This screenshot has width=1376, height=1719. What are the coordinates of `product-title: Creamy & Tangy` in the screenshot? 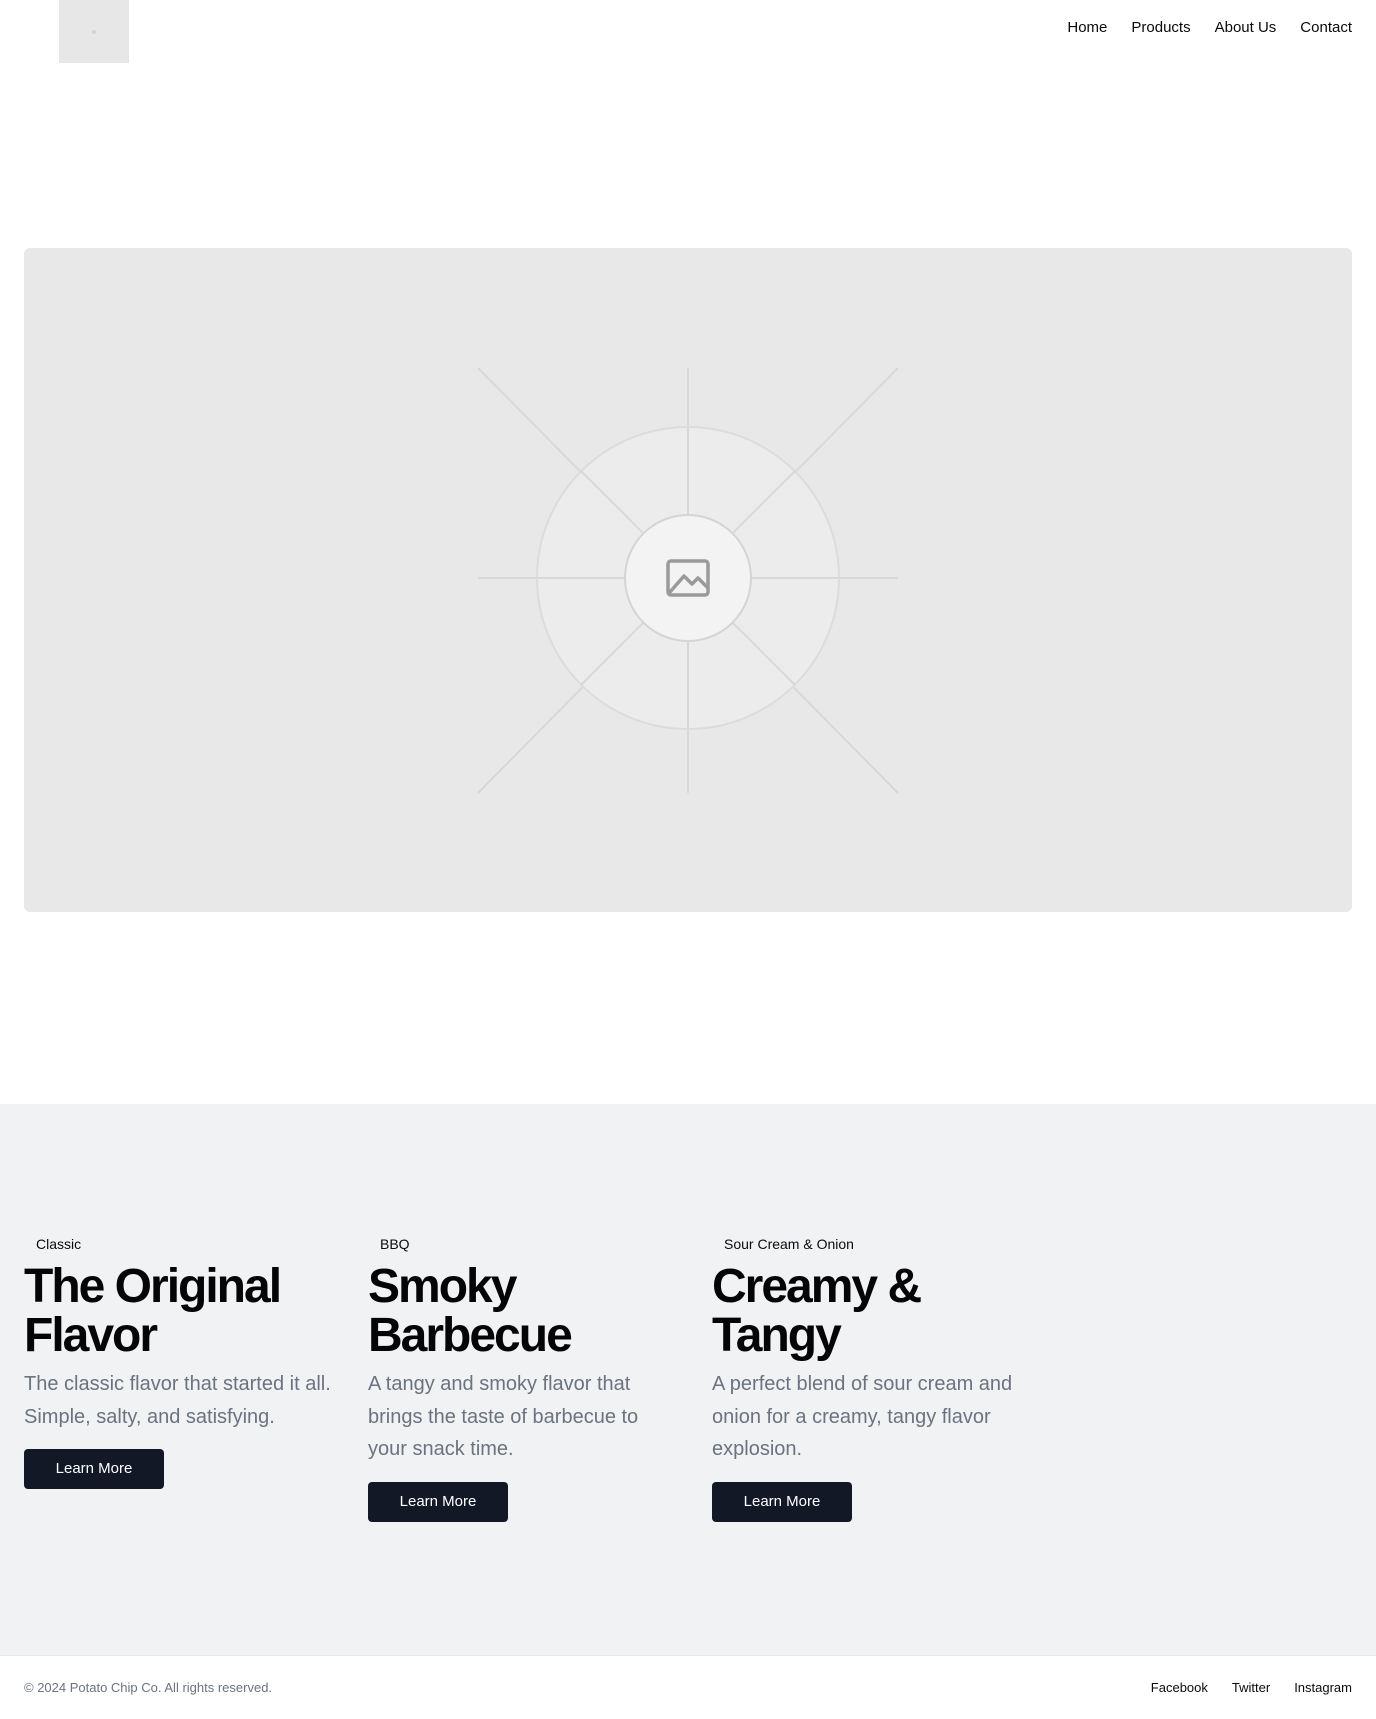 It's located at (817, 1311).